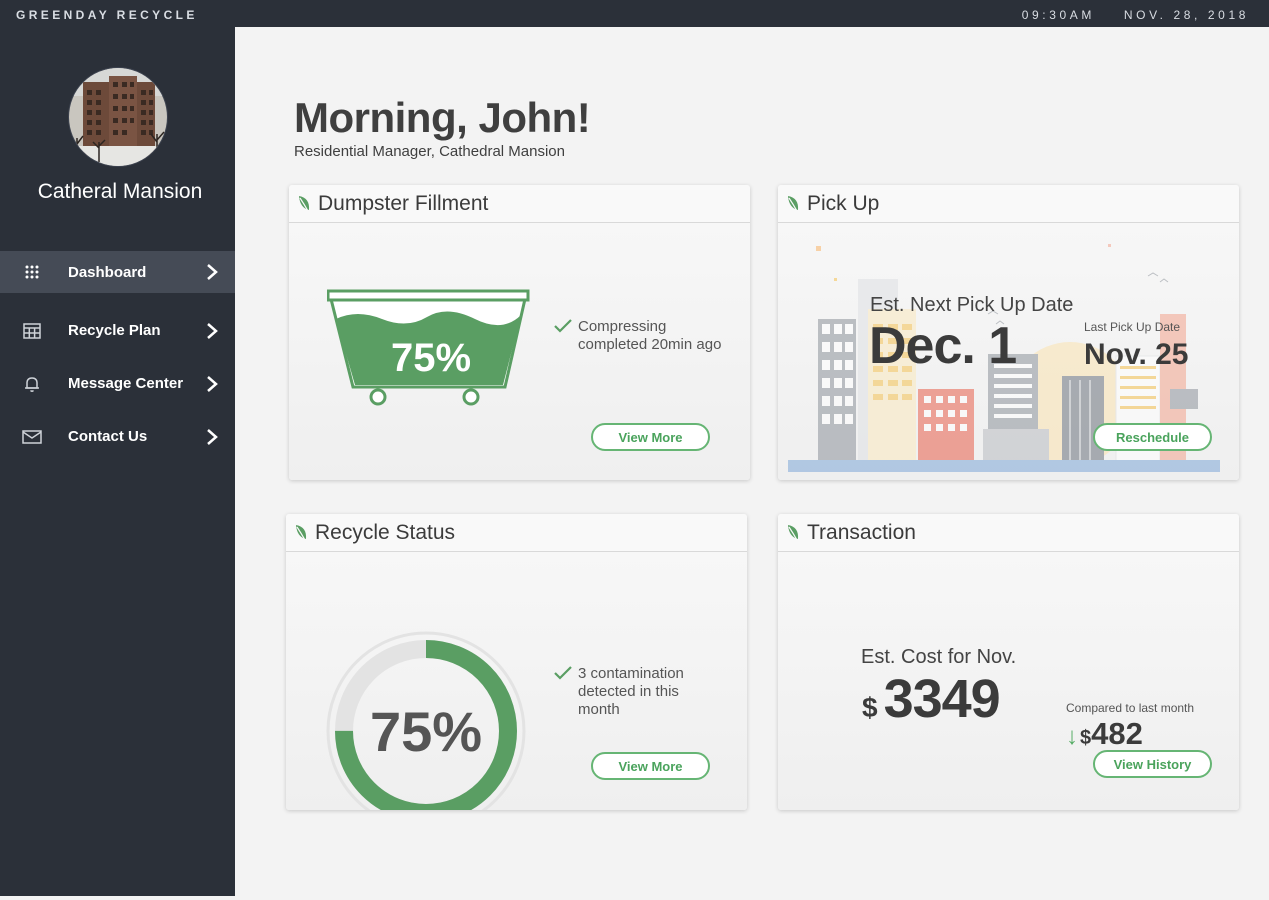 This screenshot has height=900, width=1269. What do you see at coordinates (1152, 764) in the screenshot?
I see `view-history-button: View History` at bounding box center [1152, 764].